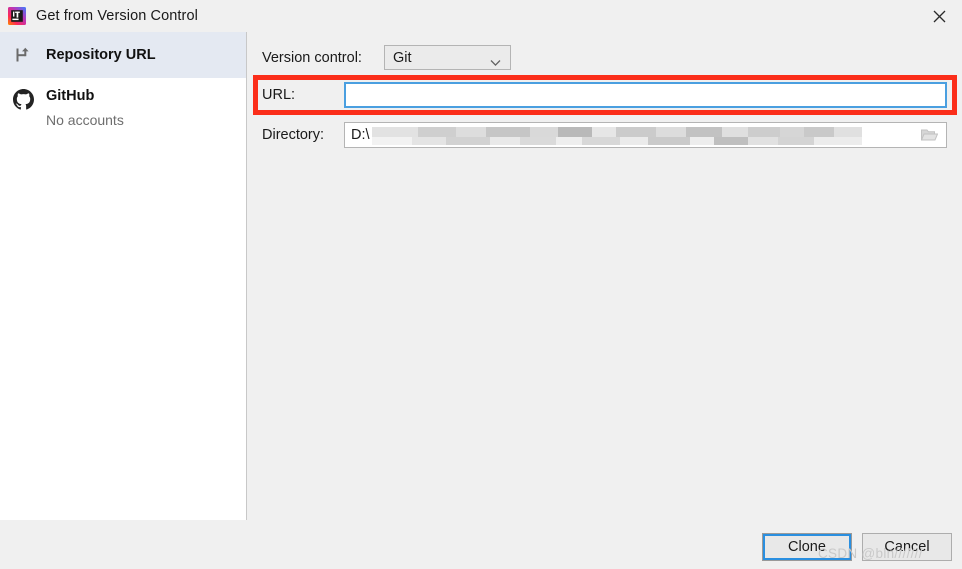 The width and height of the screenshot is (962, 569). Describe the element at coordinates (402, 57) in the screenshot. I see `version-control-value: Git` at that location.